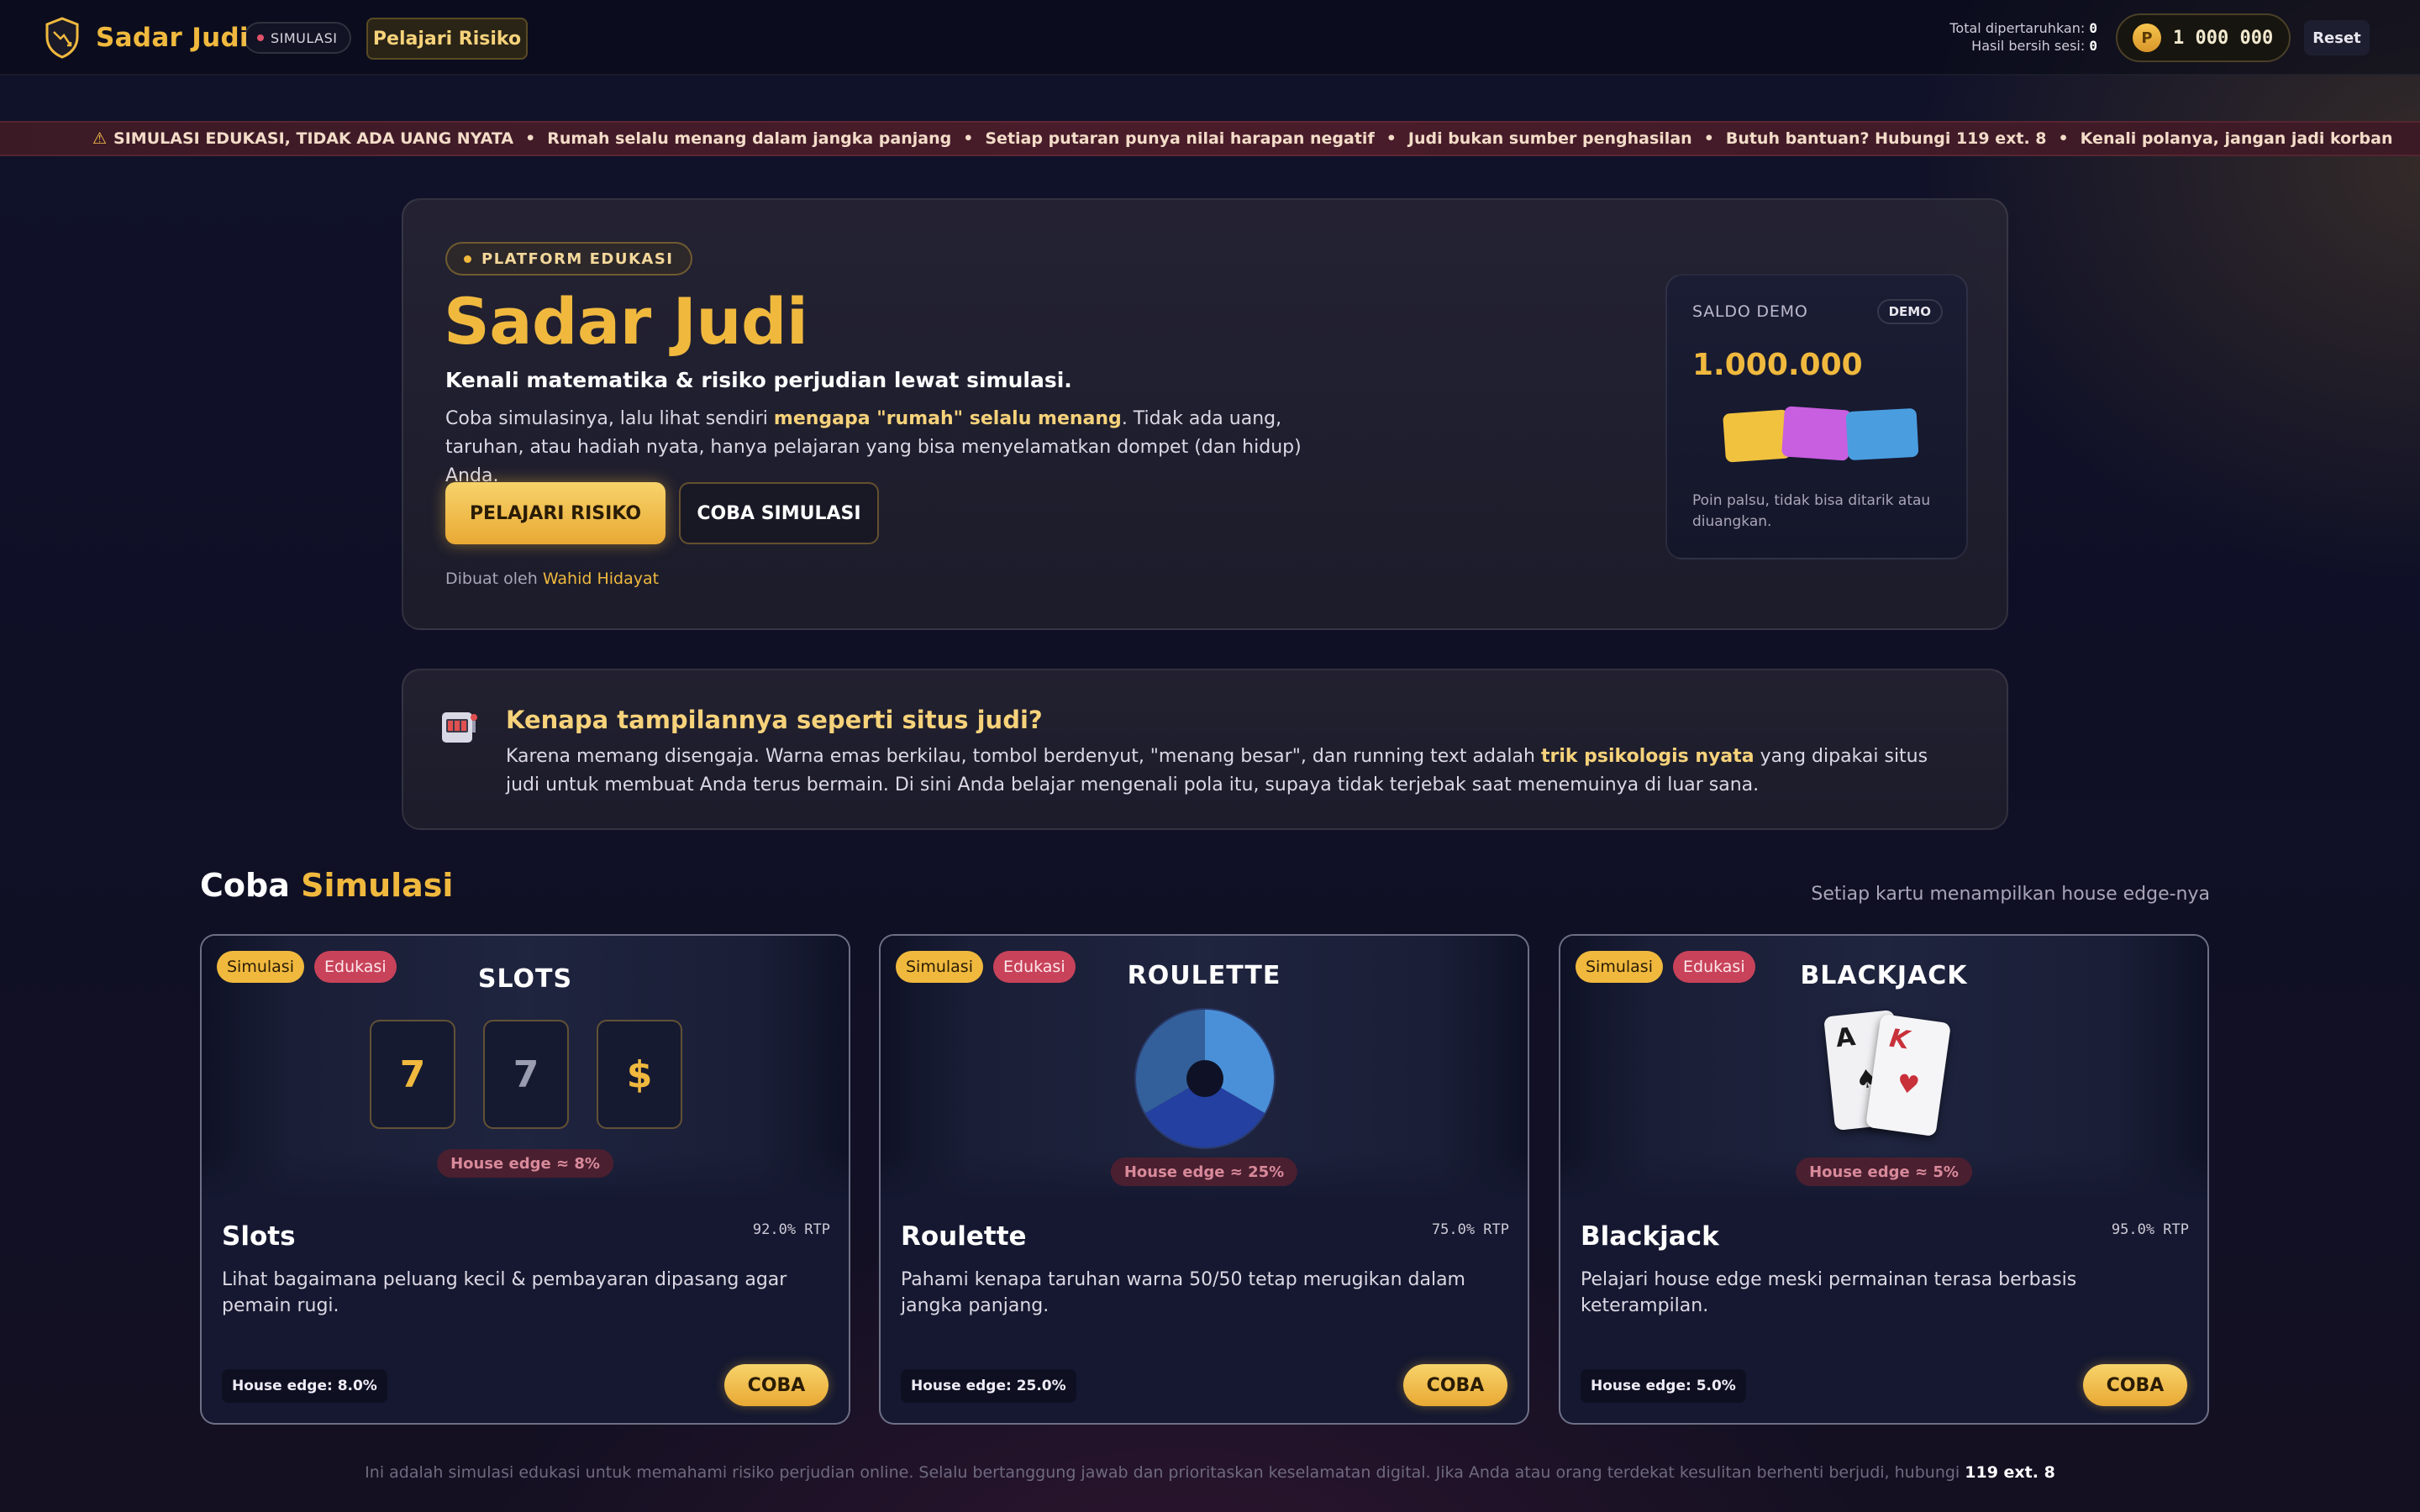  What do you see at coordinates (467, 259) in the screenshot?
I see `badge-dot-icon` at bounding box center [467, 259].